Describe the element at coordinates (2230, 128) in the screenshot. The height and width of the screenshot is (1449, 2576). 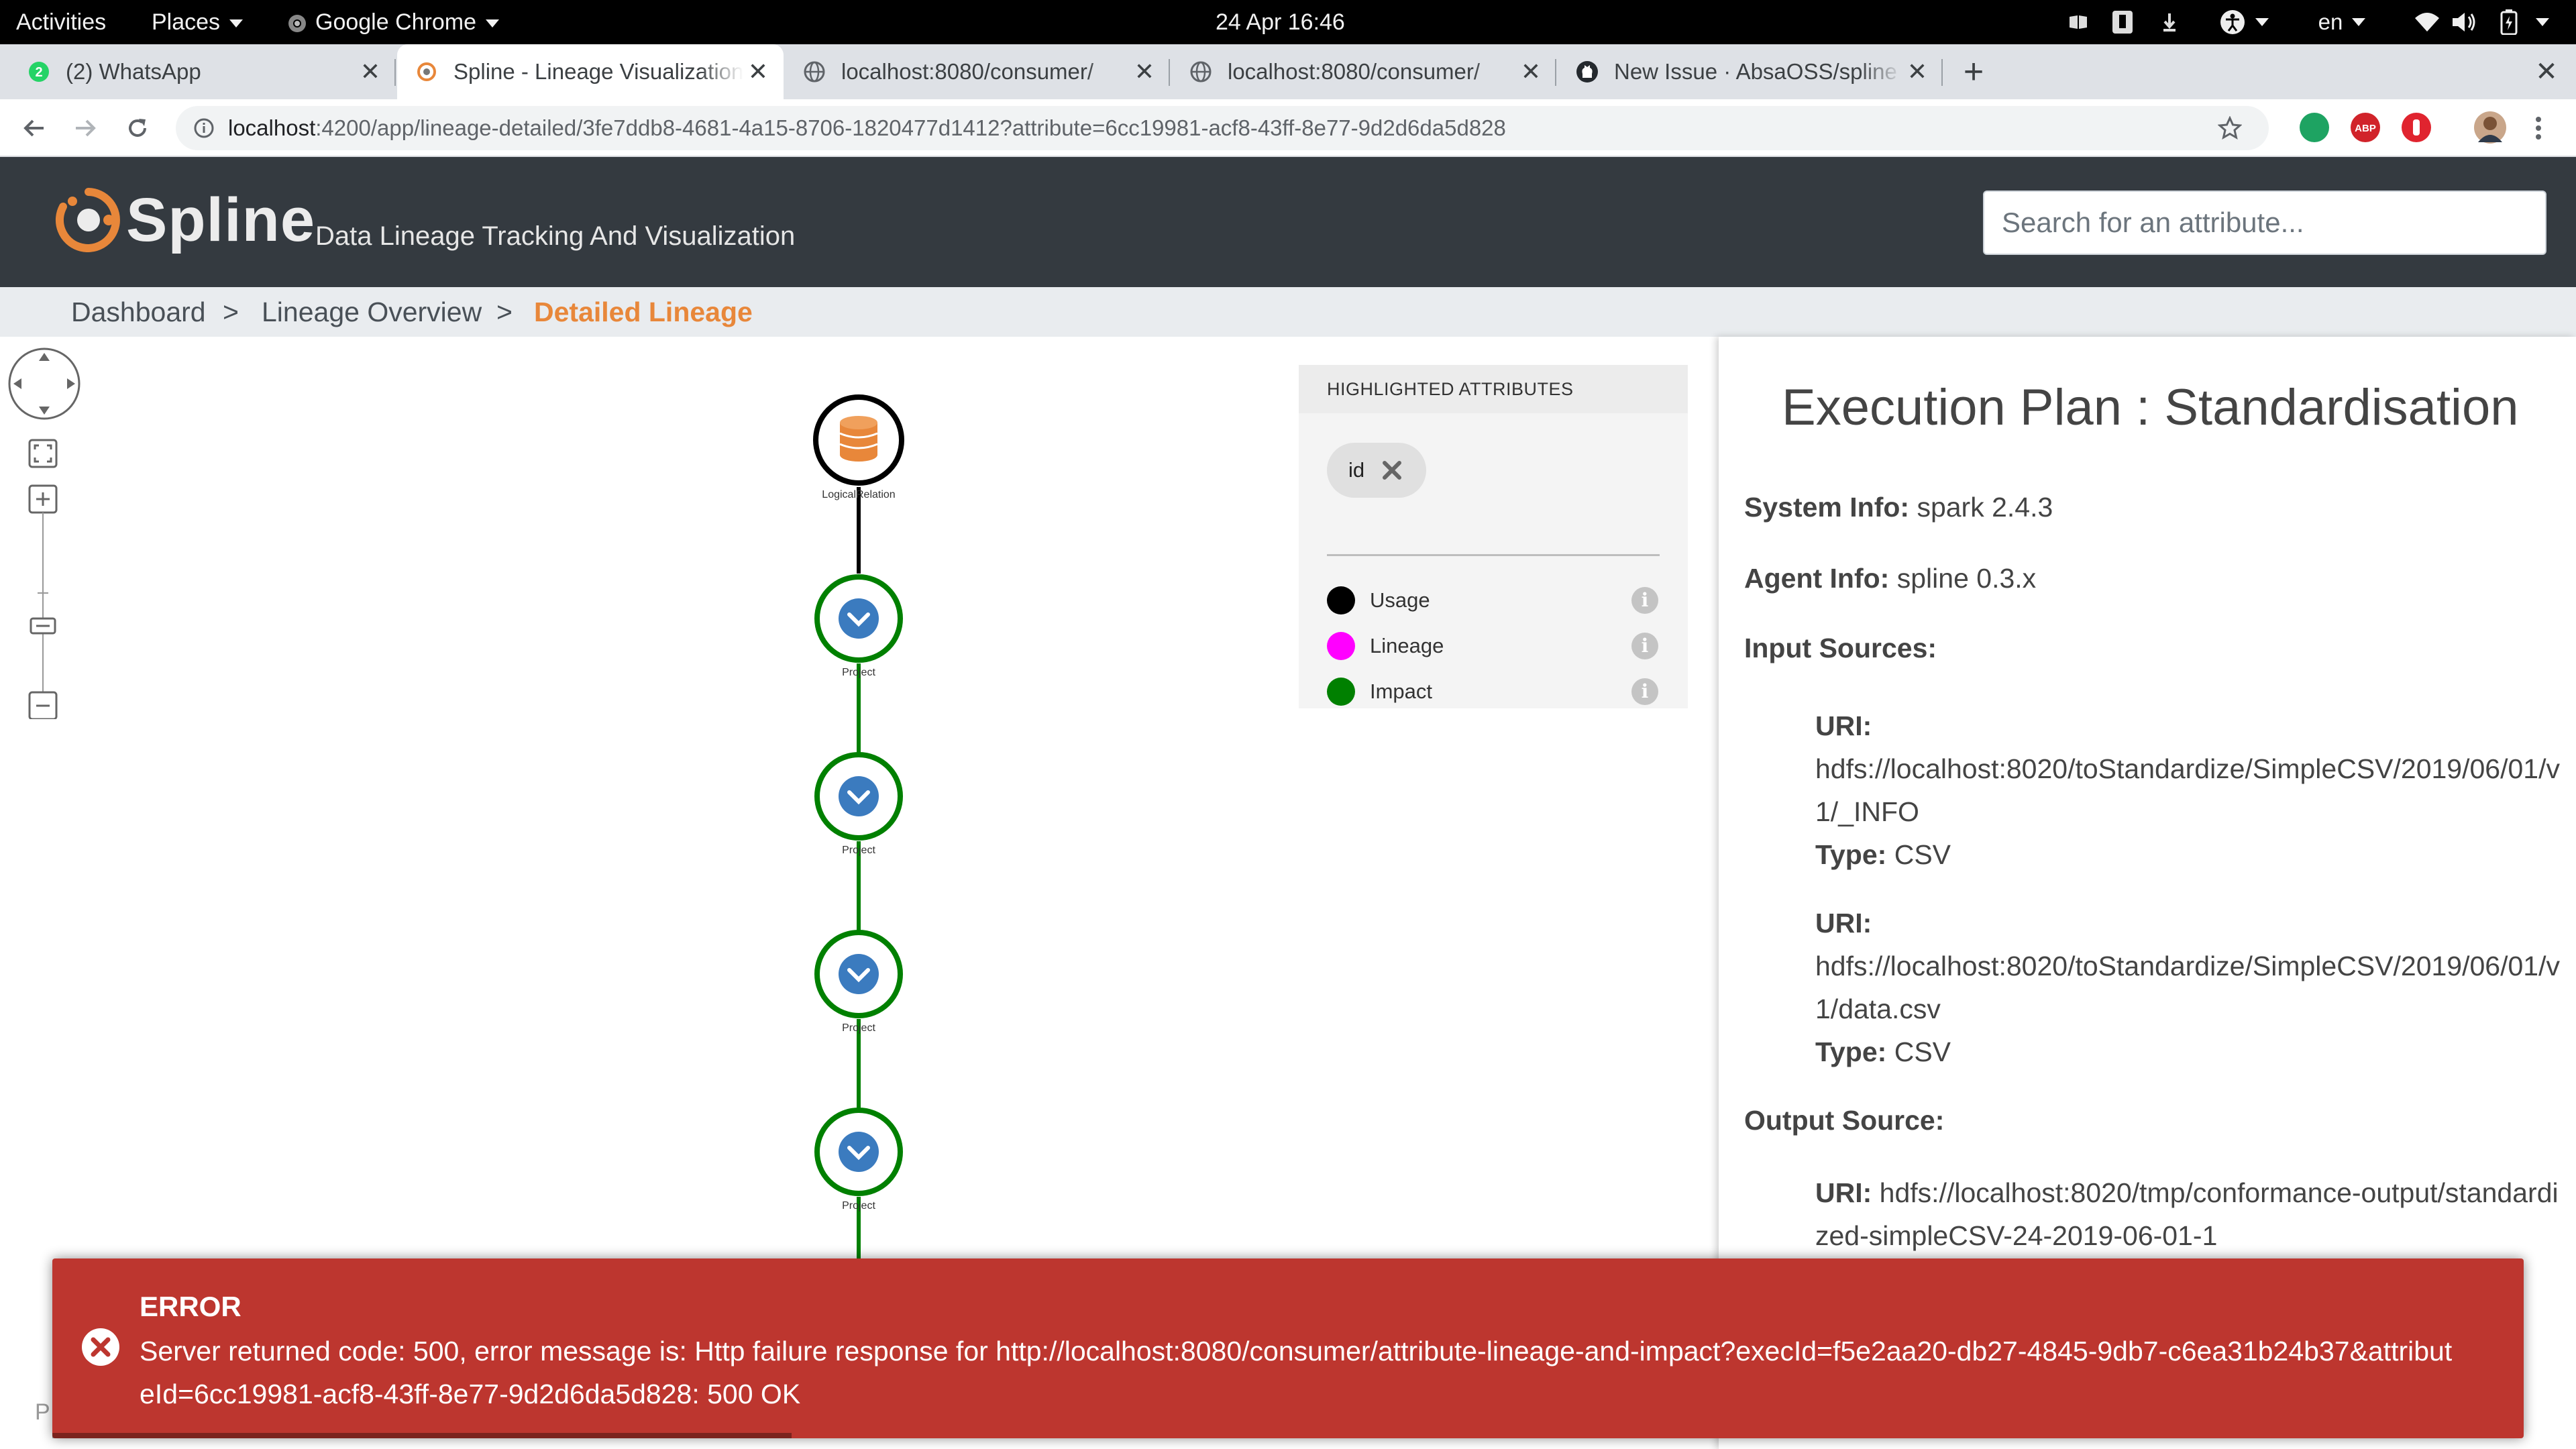
I see `bookmark-star-icon` at that location.